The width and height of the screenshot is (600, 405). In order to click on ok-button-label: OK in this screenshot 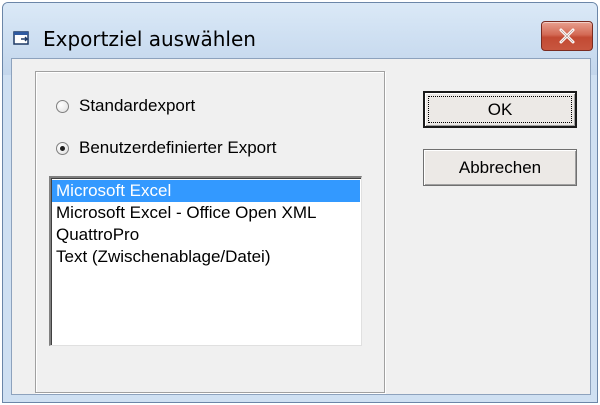, I will do `click(500, 109)`.